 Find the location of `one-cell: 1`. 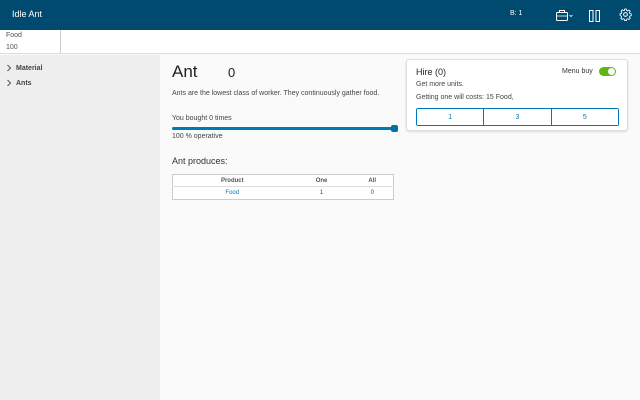

one-cell: 1 is located at coordinates (321, 193).